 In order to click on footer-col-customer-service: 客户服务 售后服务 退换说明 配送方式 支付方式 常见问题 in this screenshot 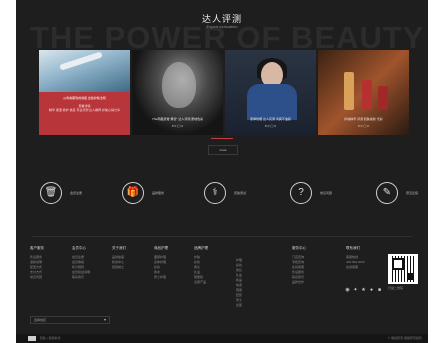, I will do `click(37, 263)`.